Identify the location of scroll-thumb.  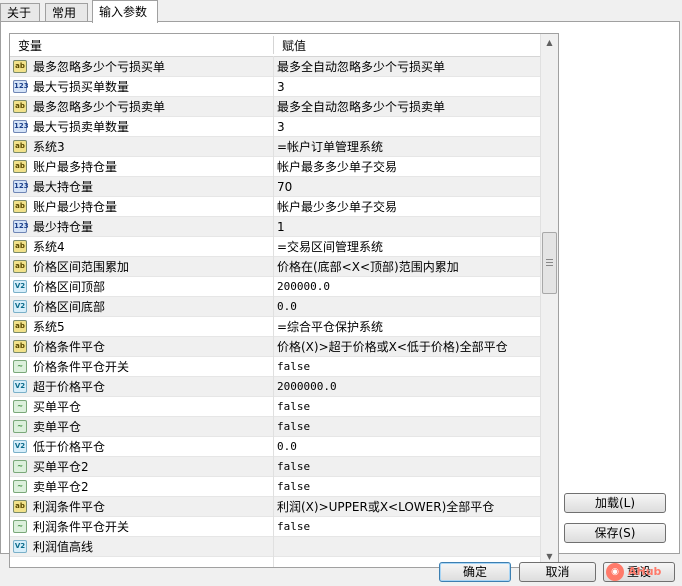
(549, 263).